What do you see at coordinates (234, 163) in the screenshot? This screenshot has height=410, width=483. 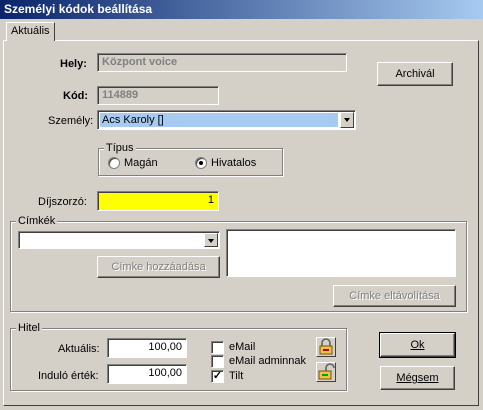 I see `radio-hivatalos-label: Hivatalos` at bounding box center [234, 163].